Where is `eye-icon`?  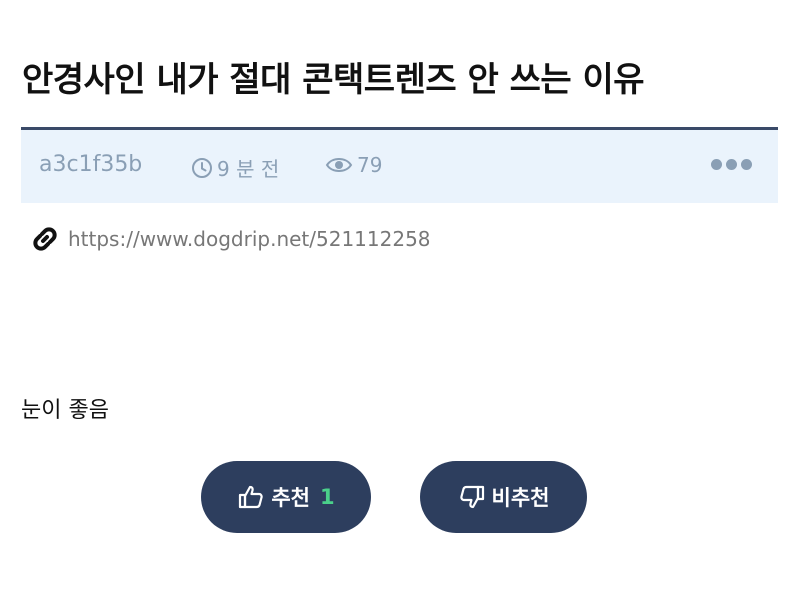 eye-icon is located at coordinates (339, 165).